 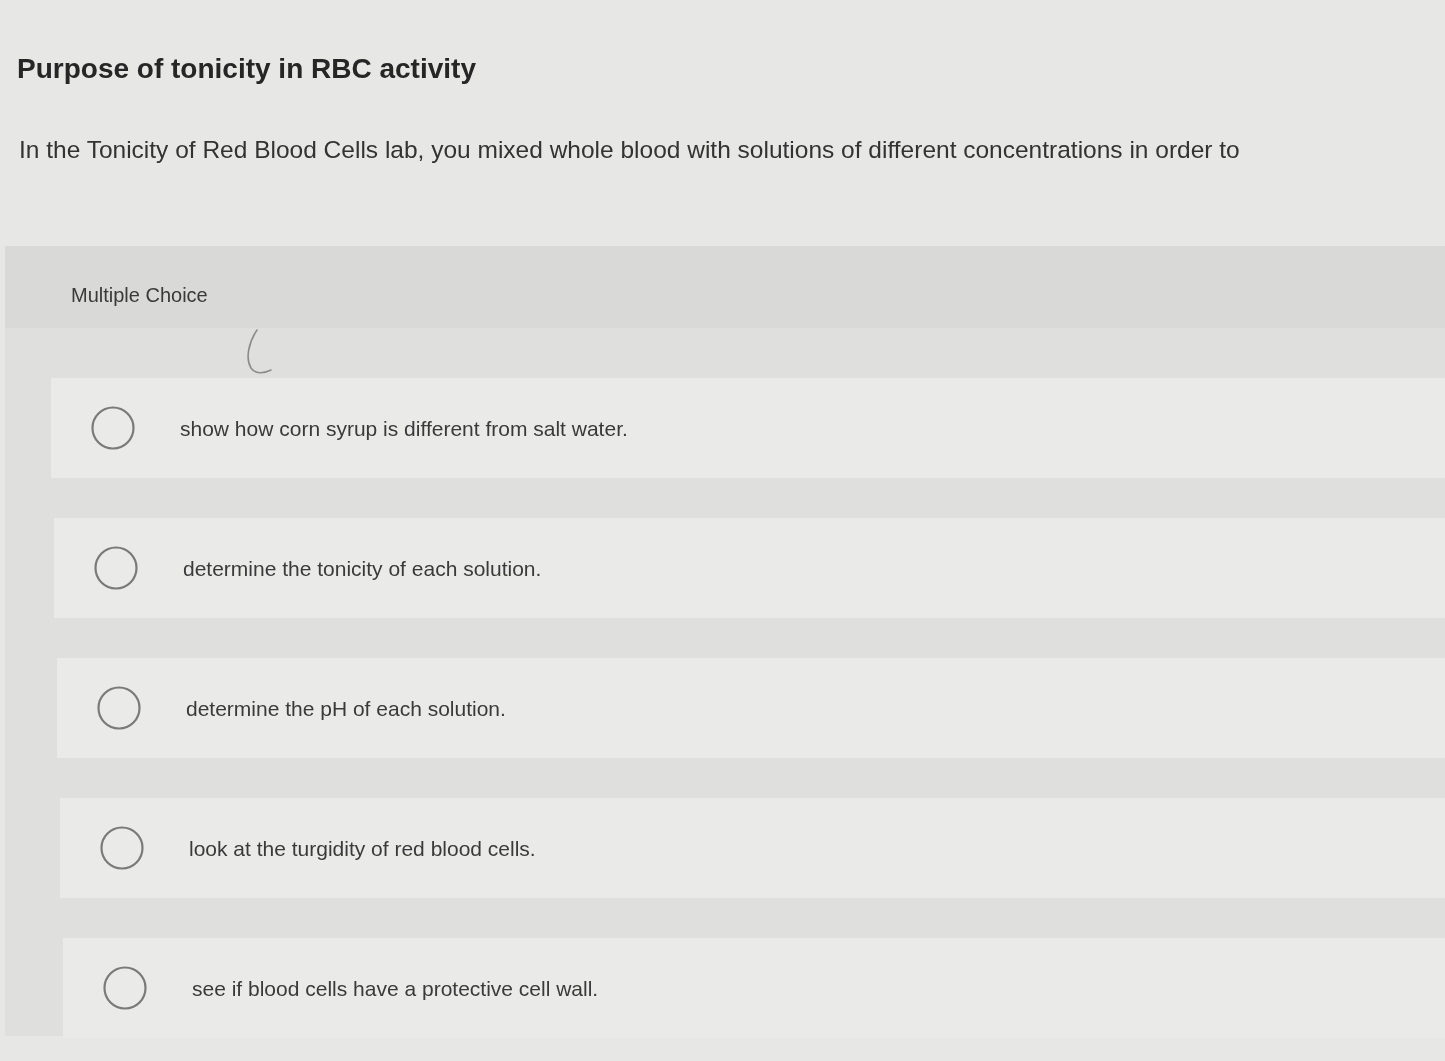 I want to click on answer-option: determine the tonicity of each solution., so click(x=749, y=568).